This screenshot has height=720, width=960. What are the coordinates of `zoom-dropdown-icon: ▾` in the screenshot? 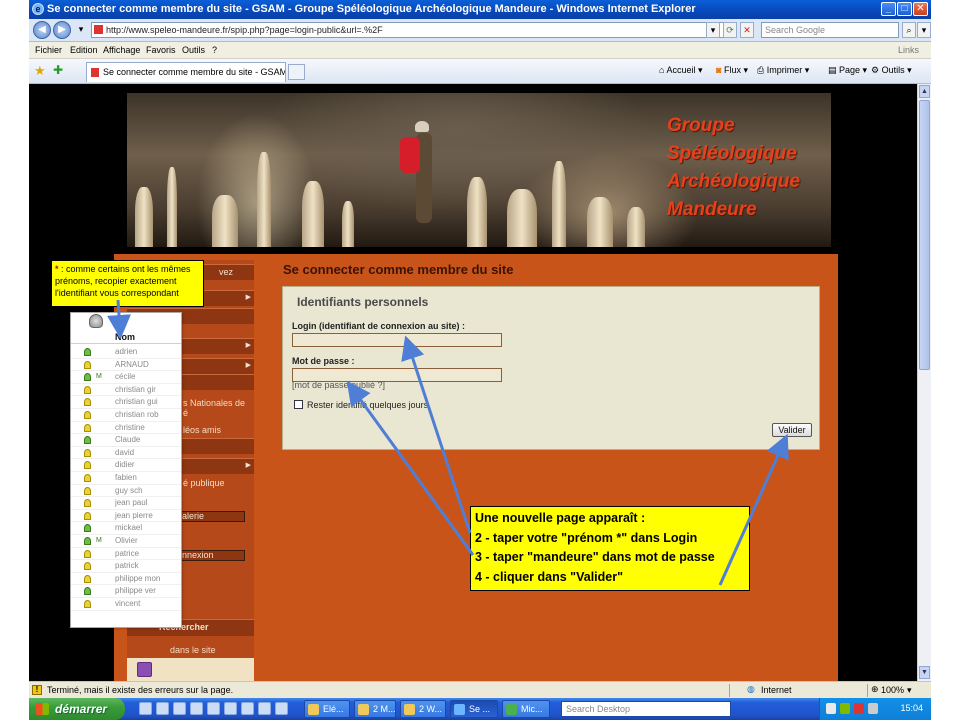 It's located at (909, 690).